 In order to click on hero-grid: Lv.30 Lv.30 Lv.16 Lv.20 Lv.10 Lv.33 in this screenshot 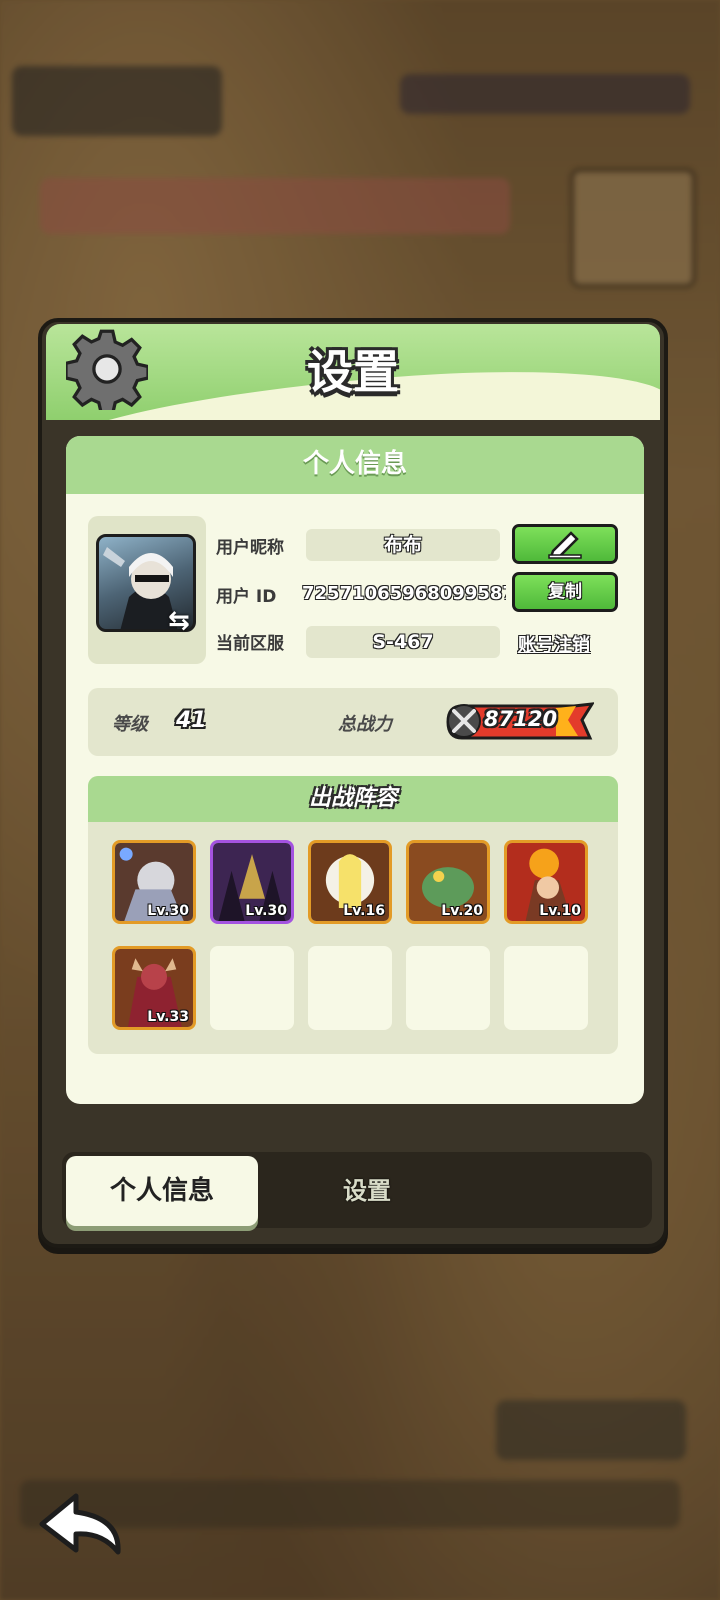, I will do `click(350, 935)`.